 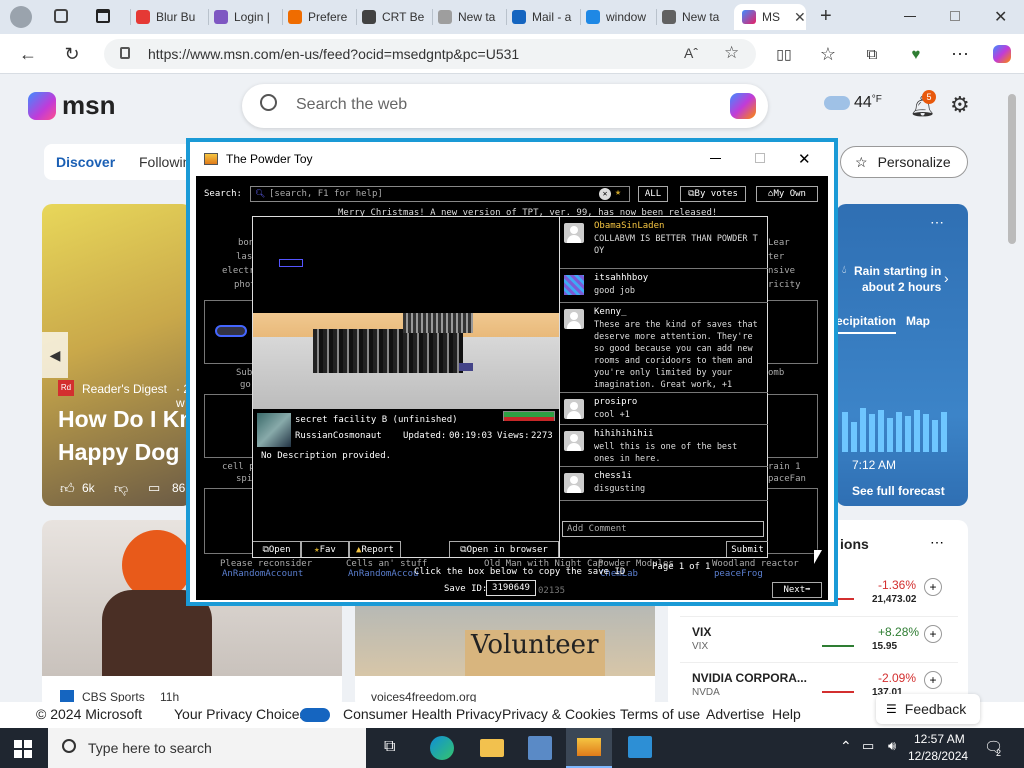 What do you see at coordinates (613, 476) in the screenshot?
I see `comment-user: chess1i` at bounding box center [613, 476].